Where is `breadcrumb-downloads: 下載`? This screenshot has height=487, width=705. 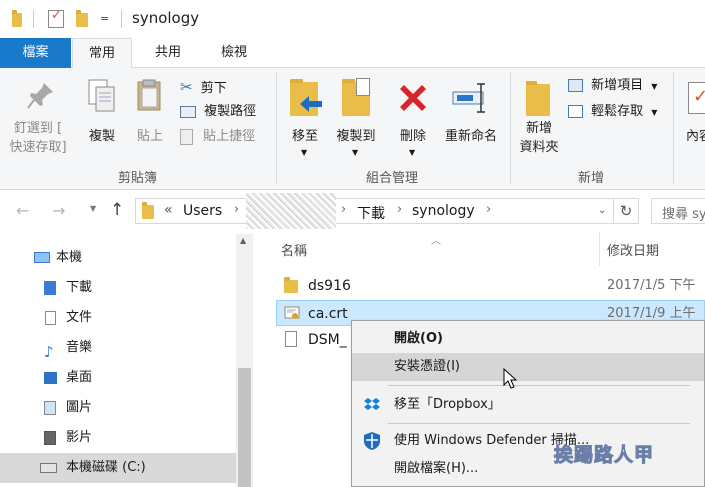 breadcrumb-downloads: 下載 is located at coordinates (371, 213).